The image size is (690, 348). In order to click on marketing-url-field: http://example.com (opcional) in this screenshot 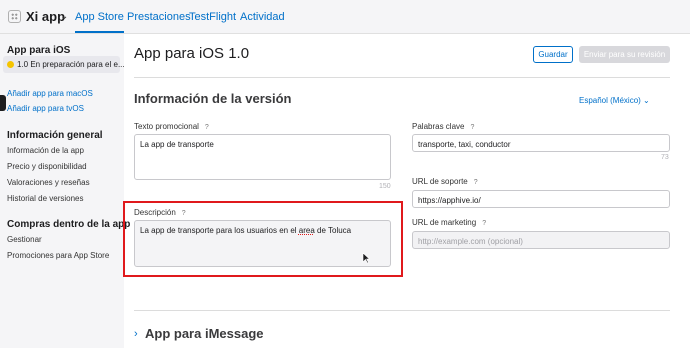, I will do `click(541, 240)`.